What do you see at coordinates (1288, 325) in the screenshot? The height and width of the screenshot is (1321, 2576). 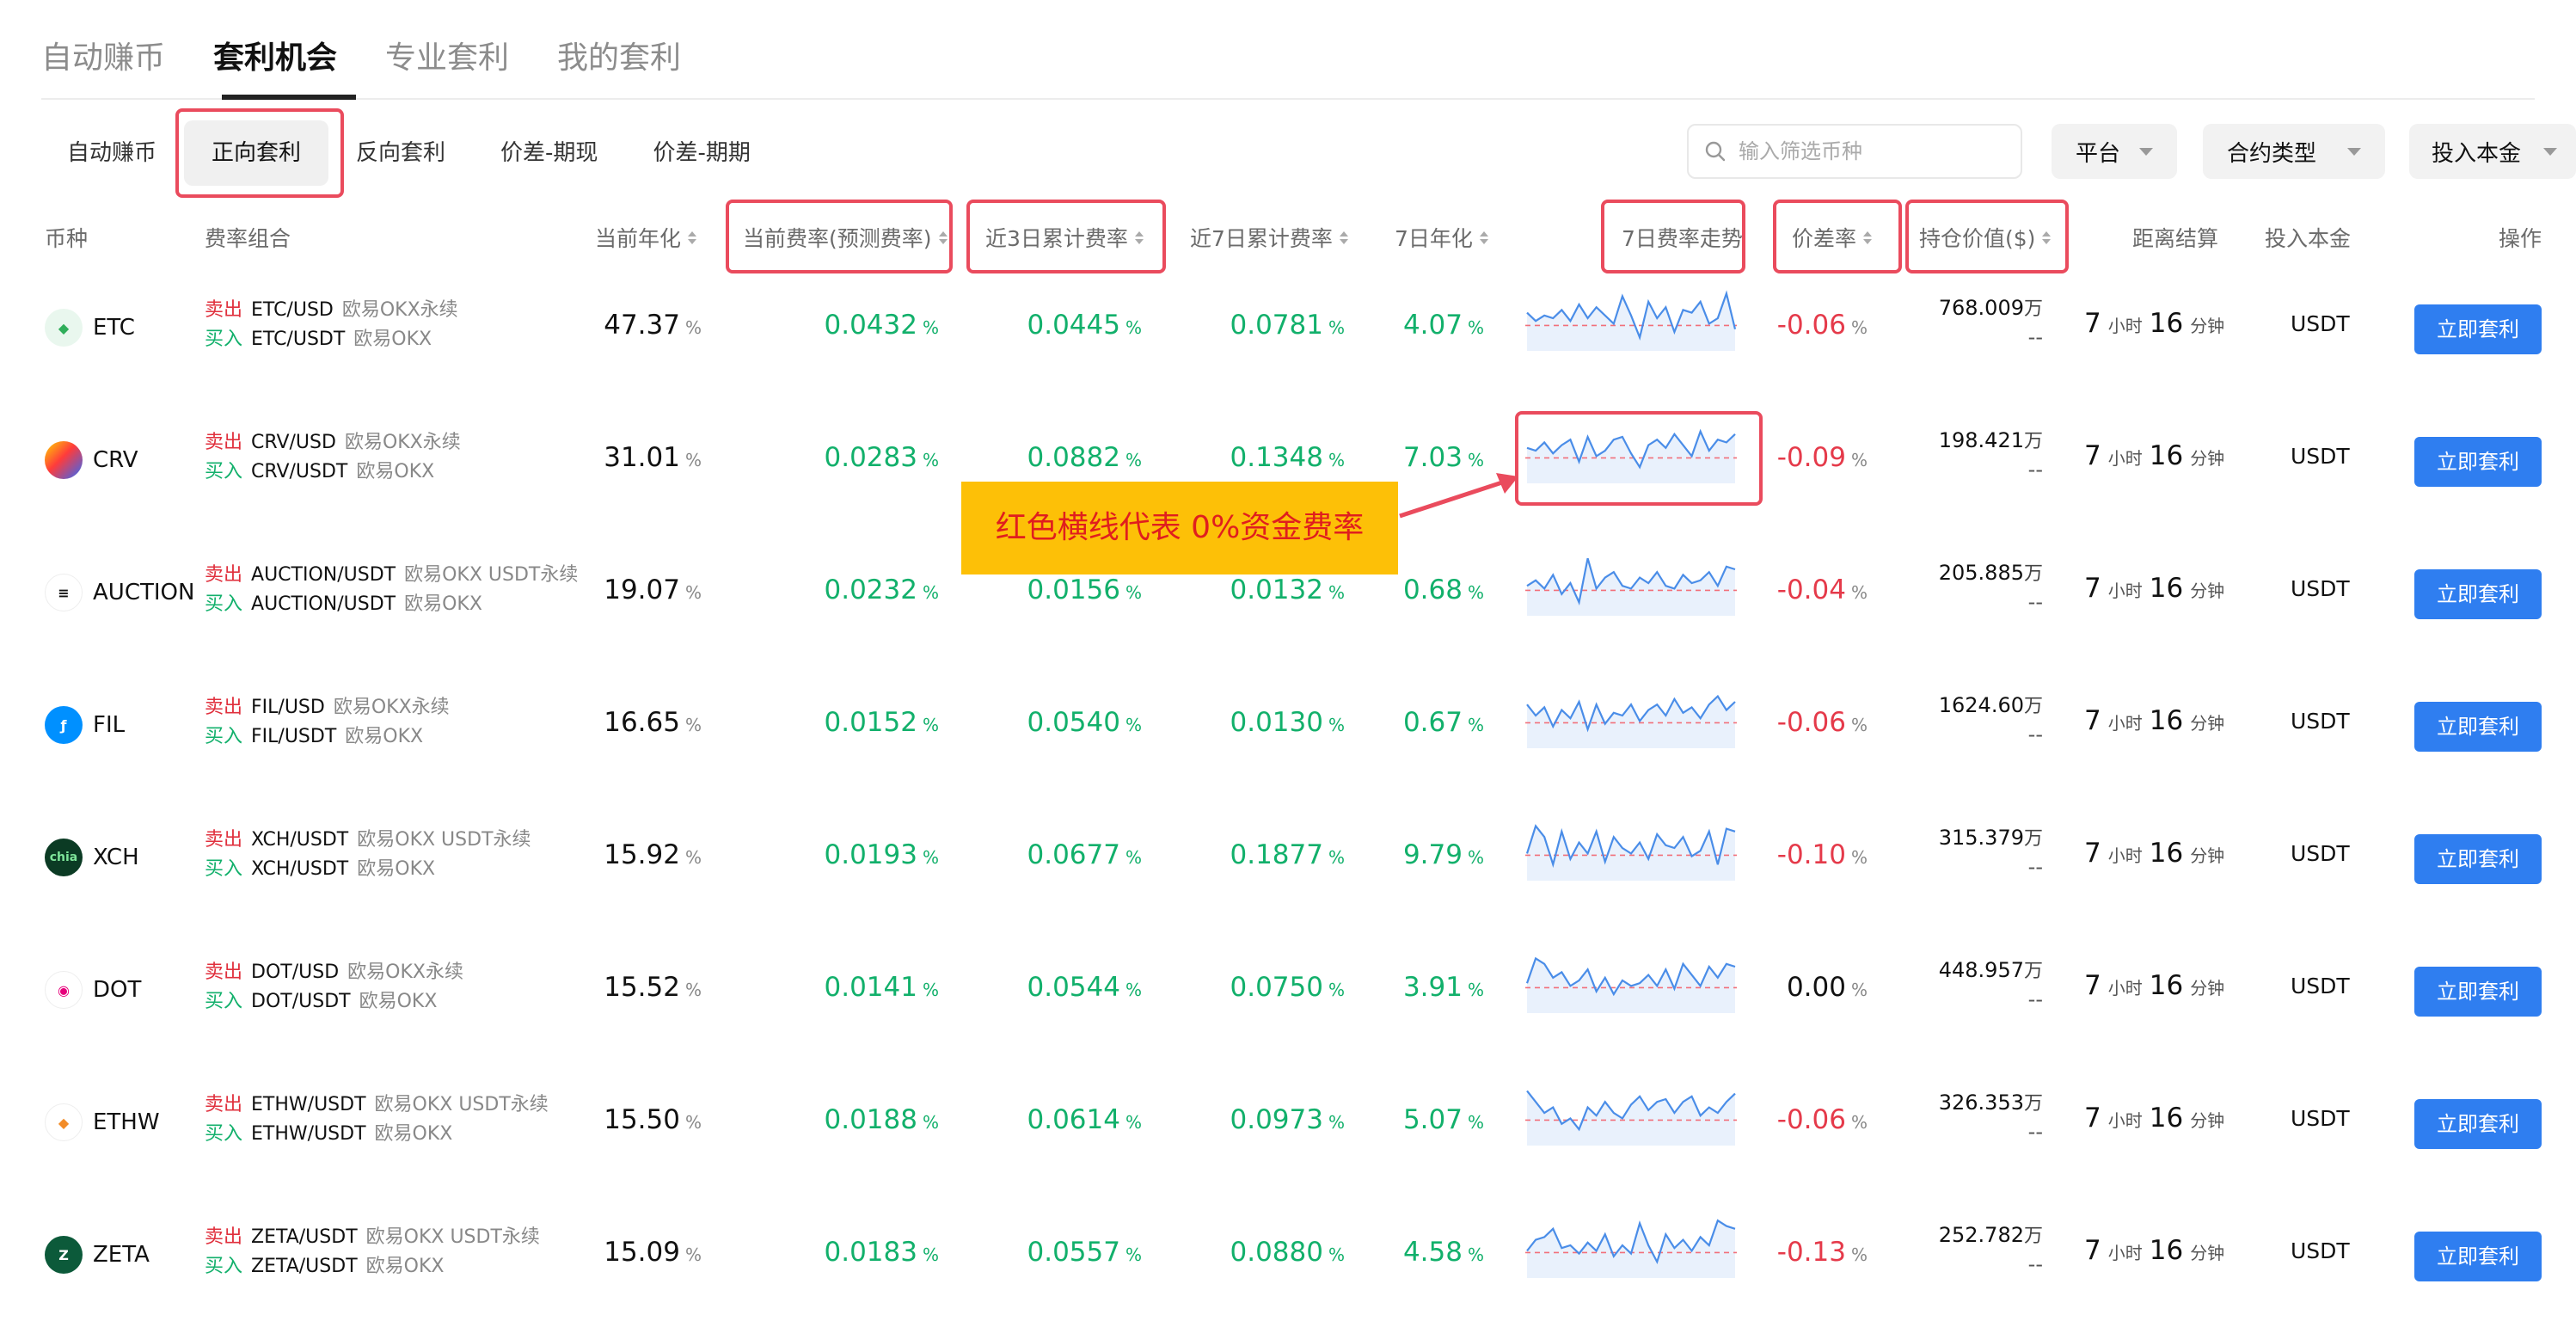 I see `rate-7d: 0.0781%` at bounding box center [1288, 325].